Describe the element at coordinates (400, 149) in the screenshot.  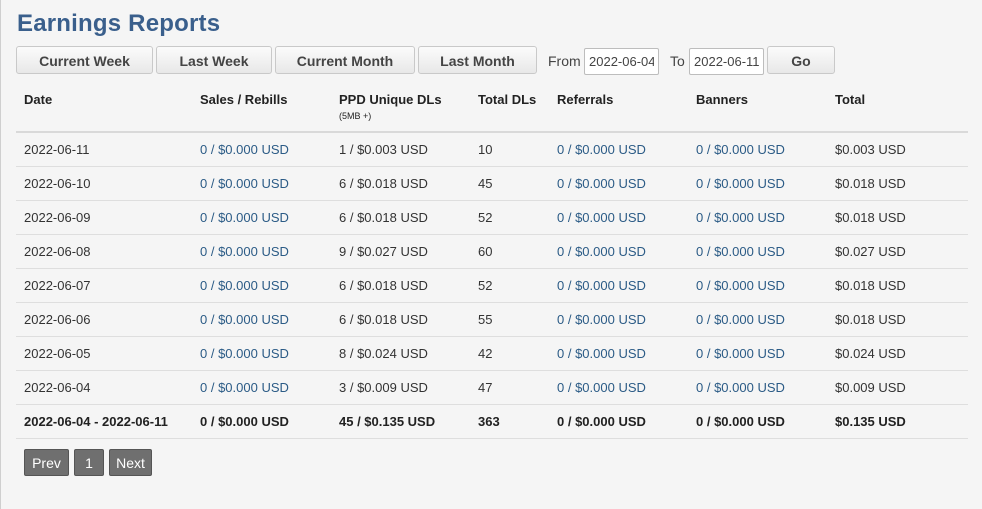
I see `cell-ppd-unique-dls: 1 / $0.003 USD` at that location.